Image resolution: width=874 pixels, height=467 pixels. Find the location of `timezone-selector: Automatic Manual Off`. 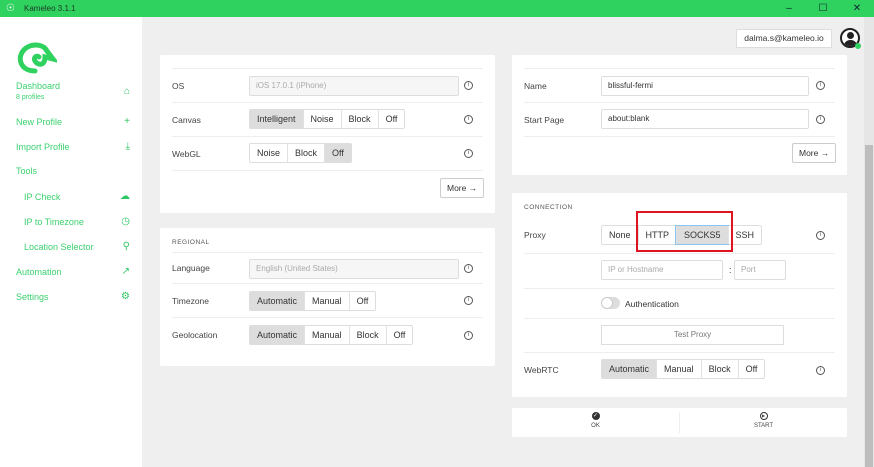

timezone-selector: Automatic Manual Off is located at coordinates (313, 301).